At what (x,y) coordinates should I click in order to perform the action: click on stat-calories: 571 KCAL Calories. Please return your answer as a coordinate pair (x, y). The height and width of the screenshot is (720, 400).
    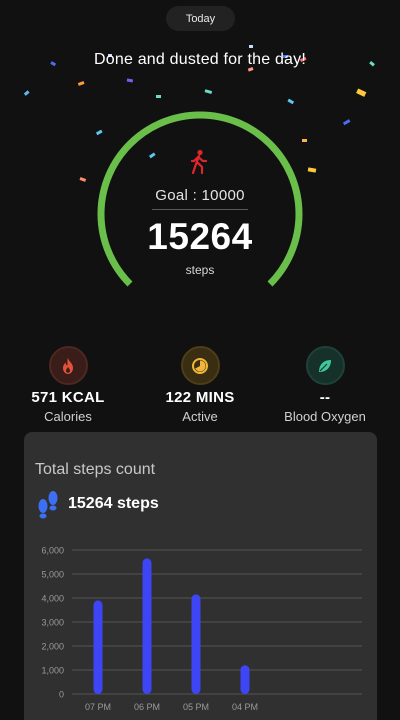
    Looking at the image, I should click on (68, 385).